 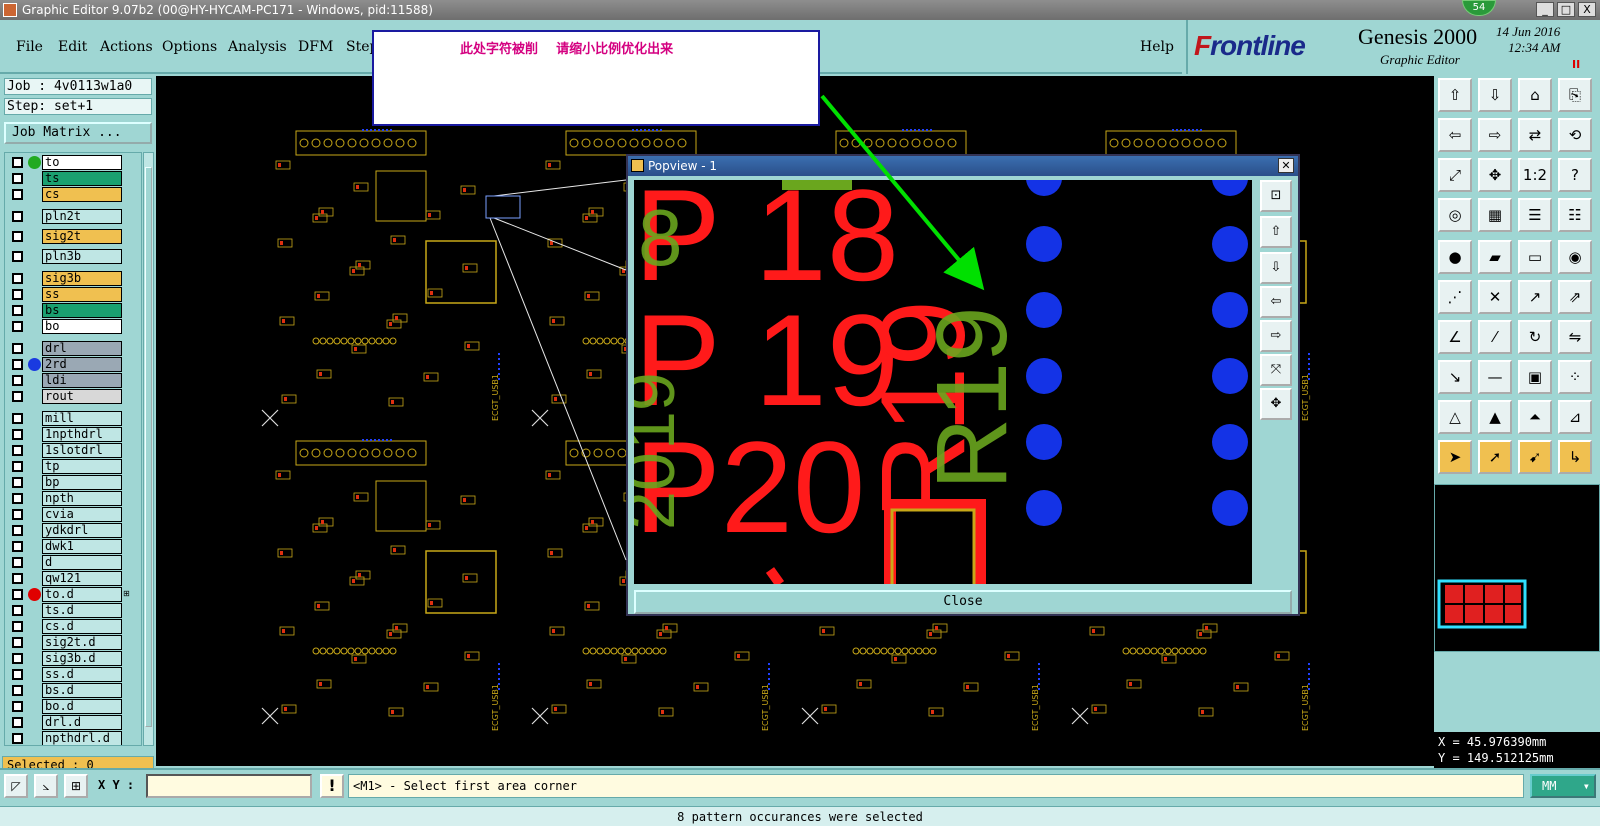 I want to click on layer-row-bs-d: bs.d, so click(x=68, y=690).